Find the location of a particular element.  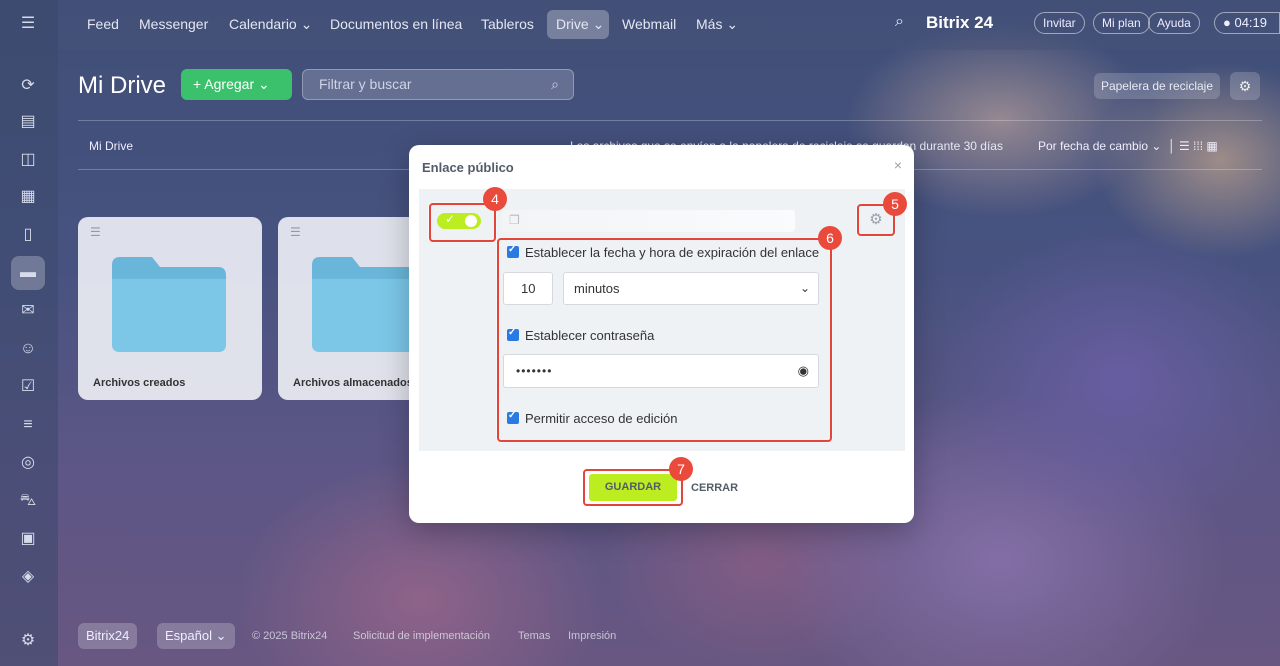

nav-calendario: Calendario ⌄ is located at coordinates (270, 24).